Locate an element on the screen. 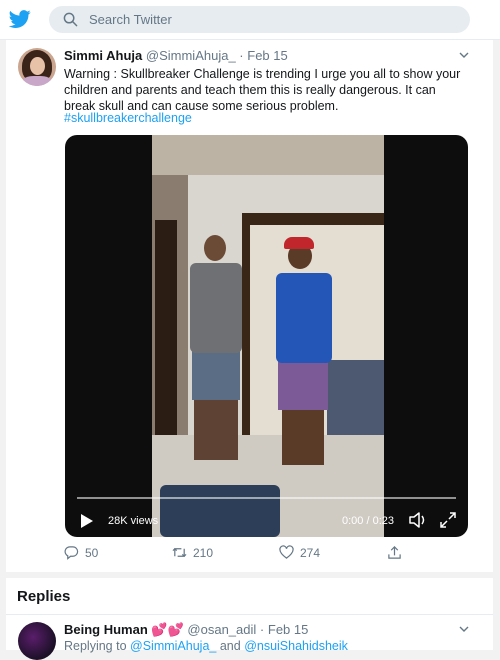 The image size is (500, 660). person-2-shorts is located at coordinates (303, 385).